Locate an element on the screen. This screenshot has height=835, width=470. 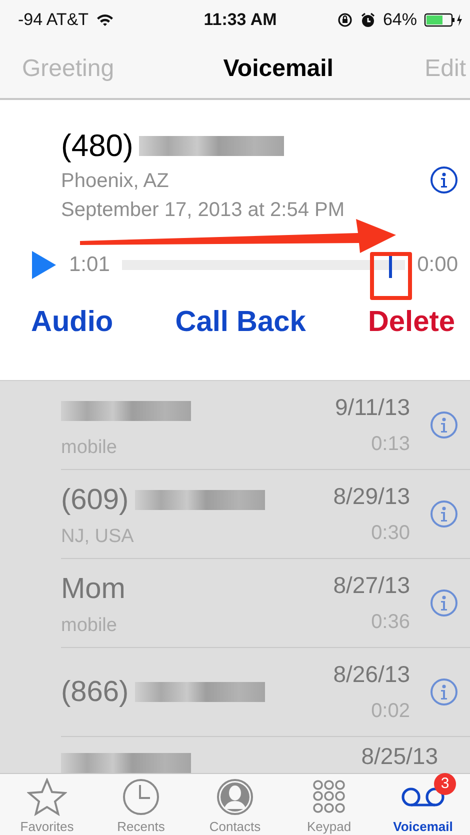
rotation-lock-icon is located at coordinates (344, 20).